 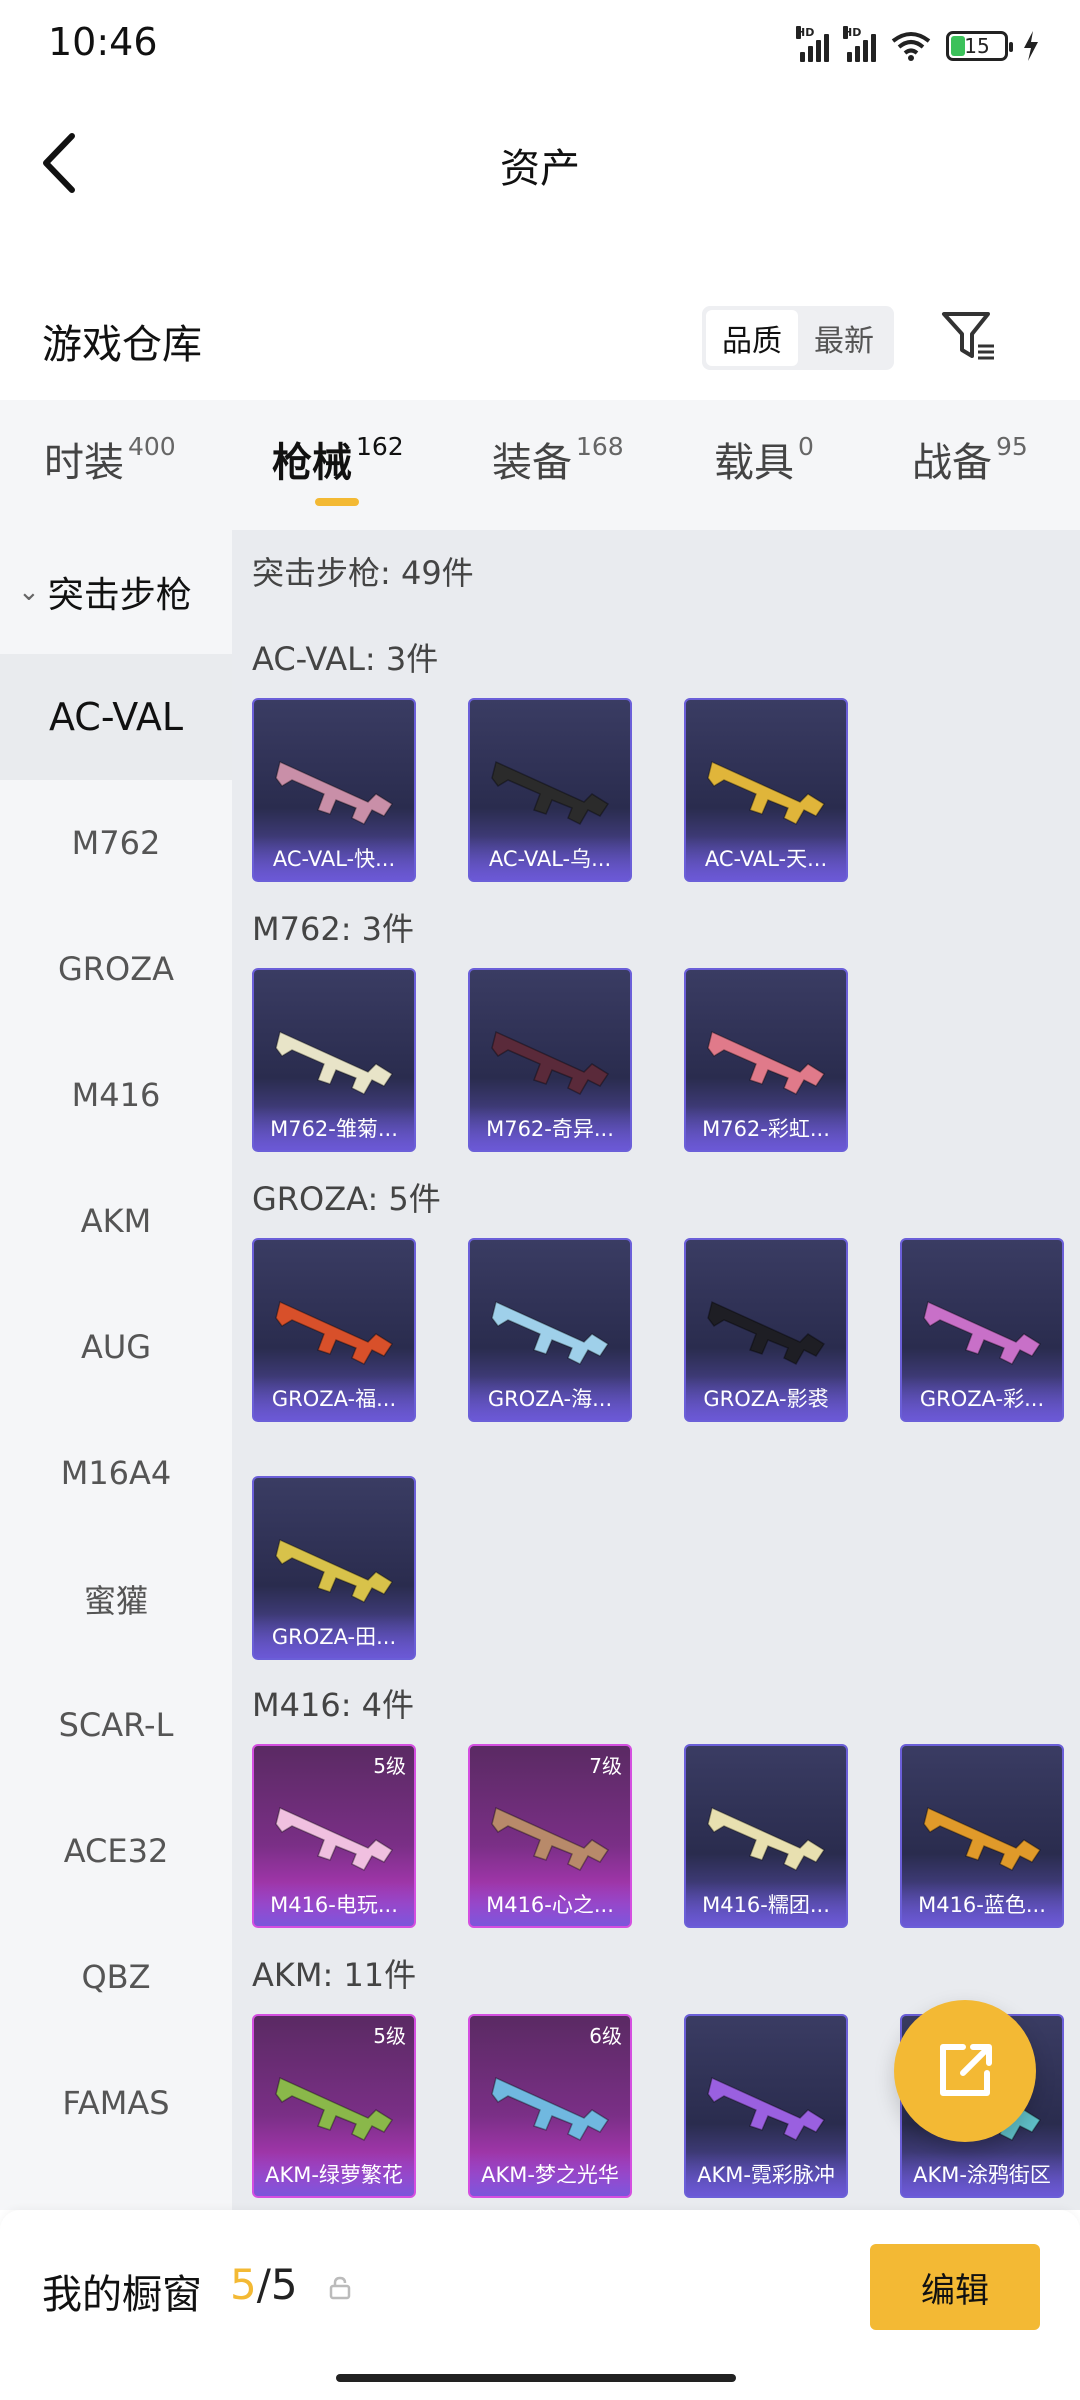 I want to click on home-indicator, so click(x=536, y=2378).